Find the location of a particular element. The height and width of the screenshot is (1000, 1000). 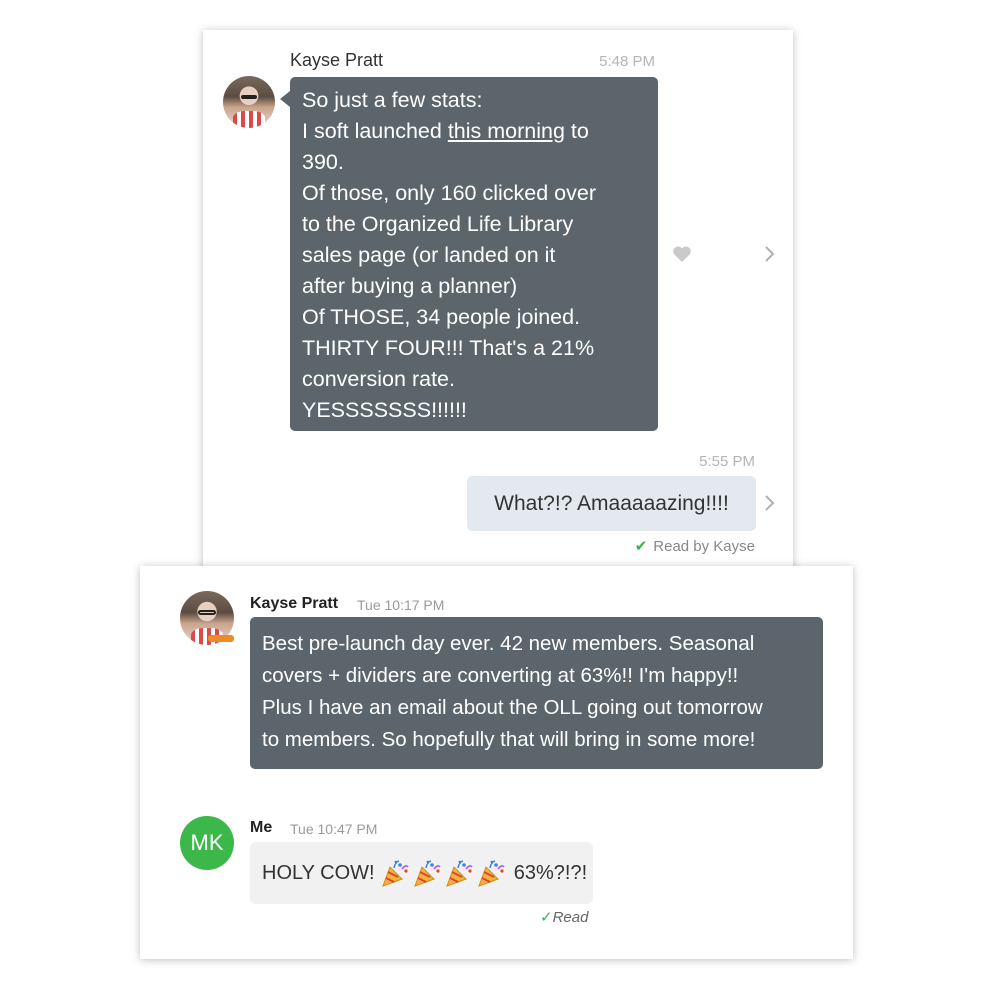

message-line: conversion rate. is located at coordinates (378, 379).